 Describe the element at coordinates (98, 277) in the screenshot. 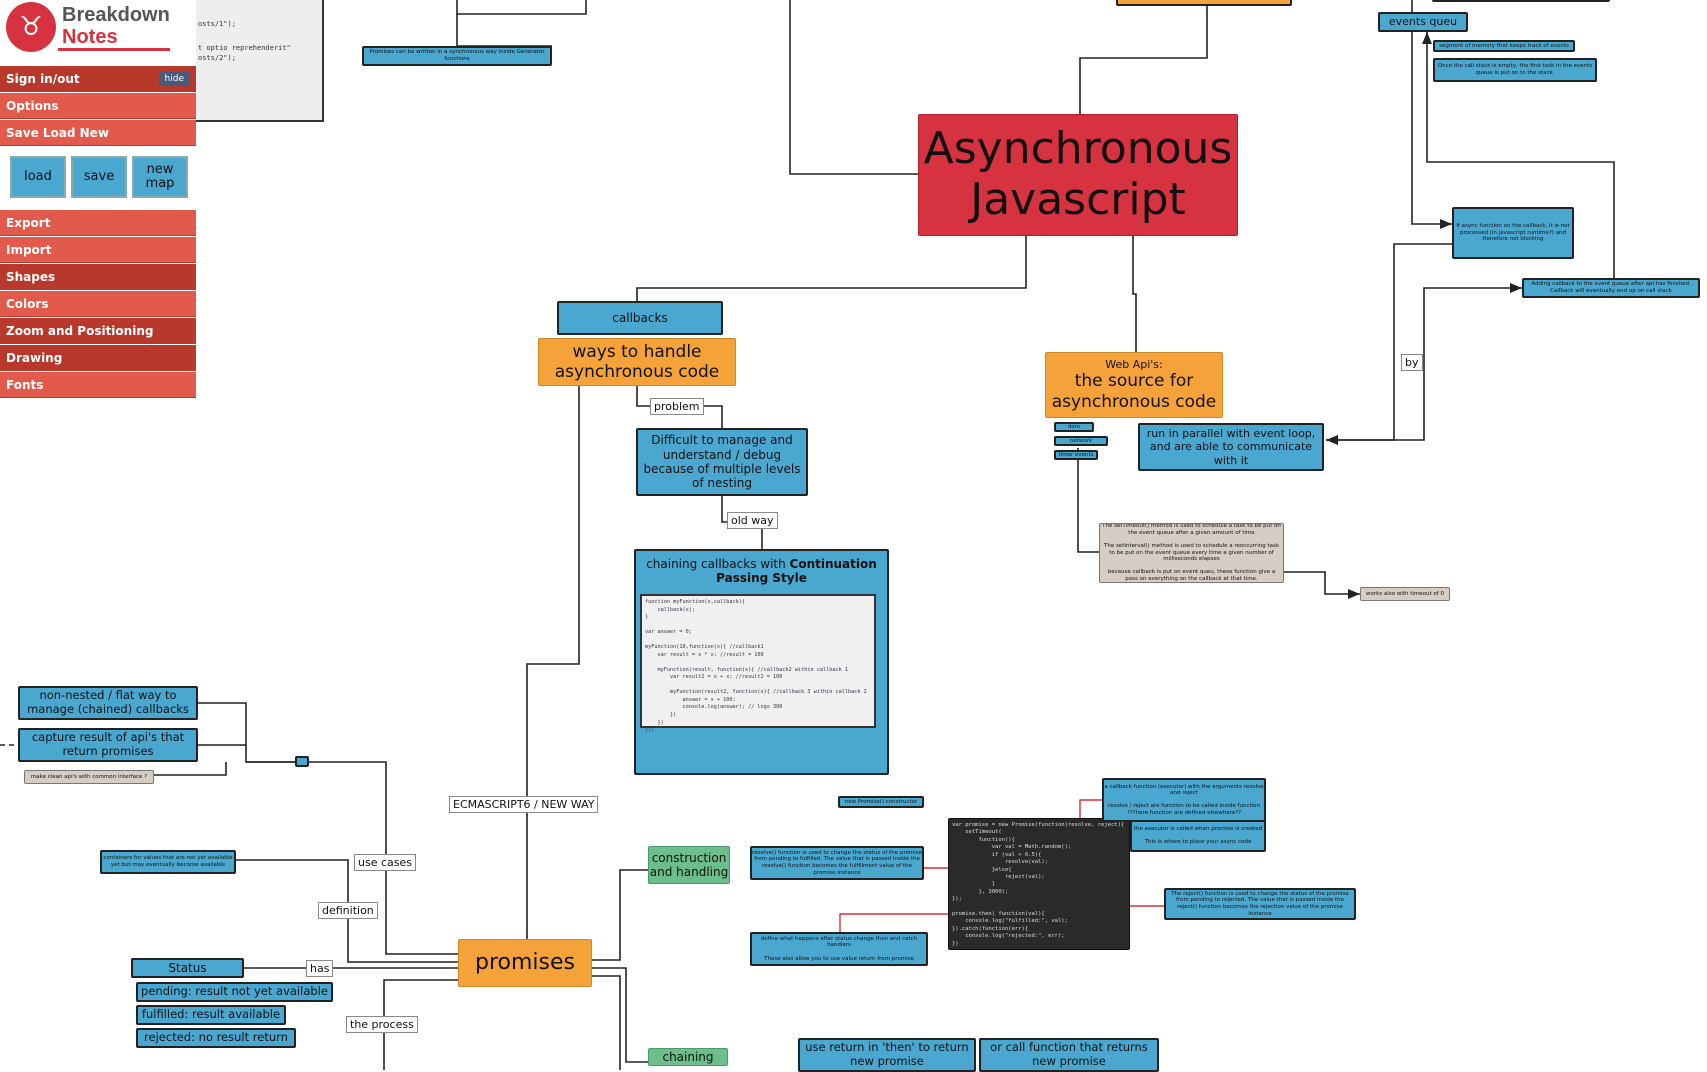

I see `menu-shapes: Shapes` at that location.